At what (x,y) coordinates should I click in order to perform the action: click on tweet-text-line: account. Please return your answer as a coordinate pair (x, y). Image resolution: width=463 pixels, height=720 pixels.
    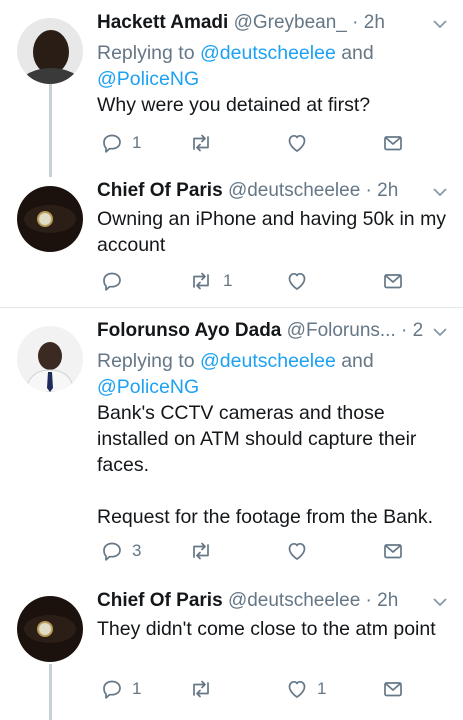
    Looking at the image, I should click on (131, 245).